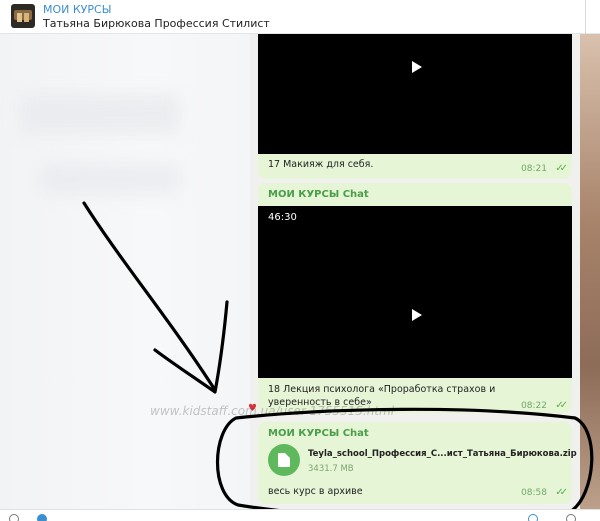 This screenshot has height=521, width=600. I want to click on message-input-bar, so click(300, 515).